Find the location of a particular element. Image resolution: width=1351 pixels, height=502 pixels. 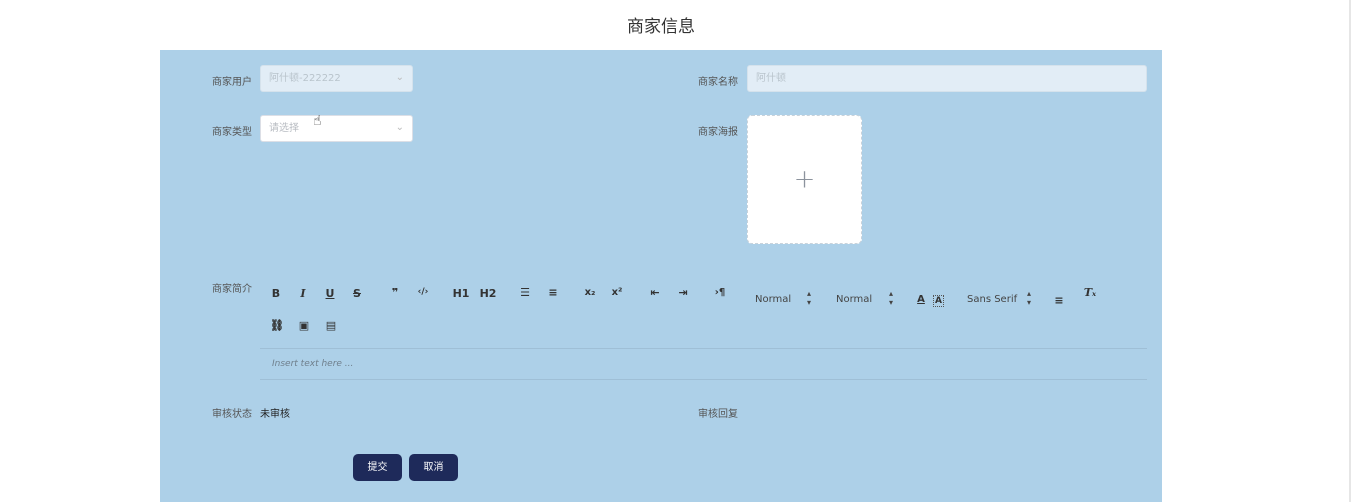

ordered-list-icon: ☰ is located at coordinates (525, 292).